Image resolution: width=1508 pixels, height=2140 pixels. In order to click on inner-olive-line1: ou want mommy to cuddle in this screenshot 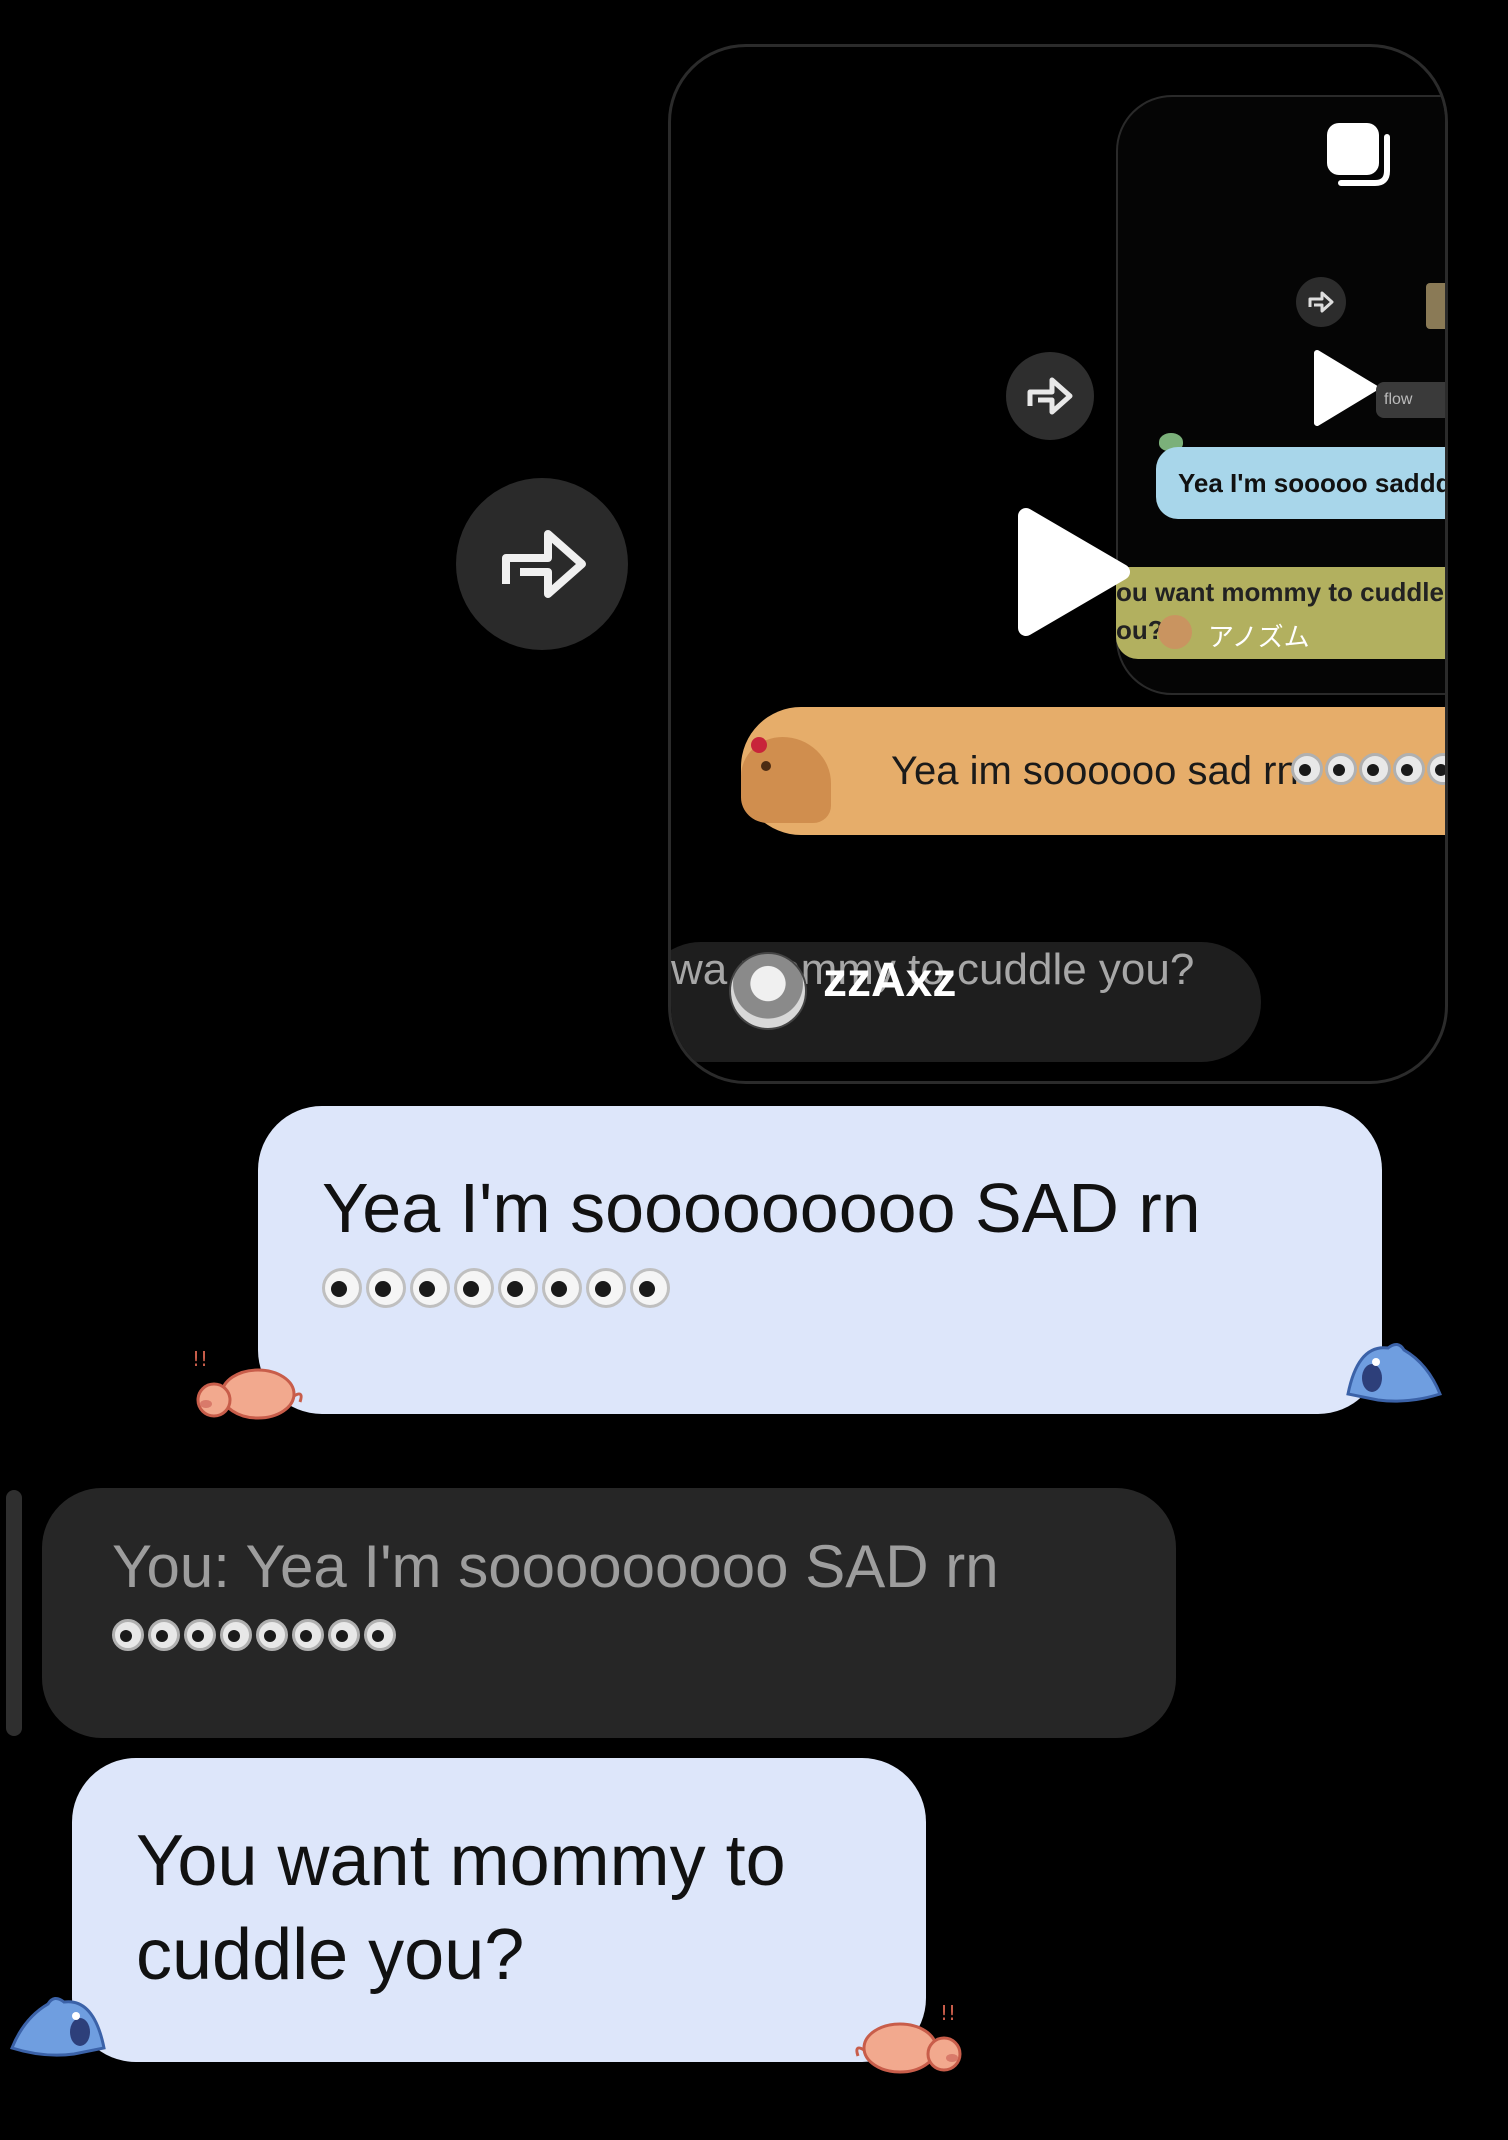, I will do `click(1280, 592)`.